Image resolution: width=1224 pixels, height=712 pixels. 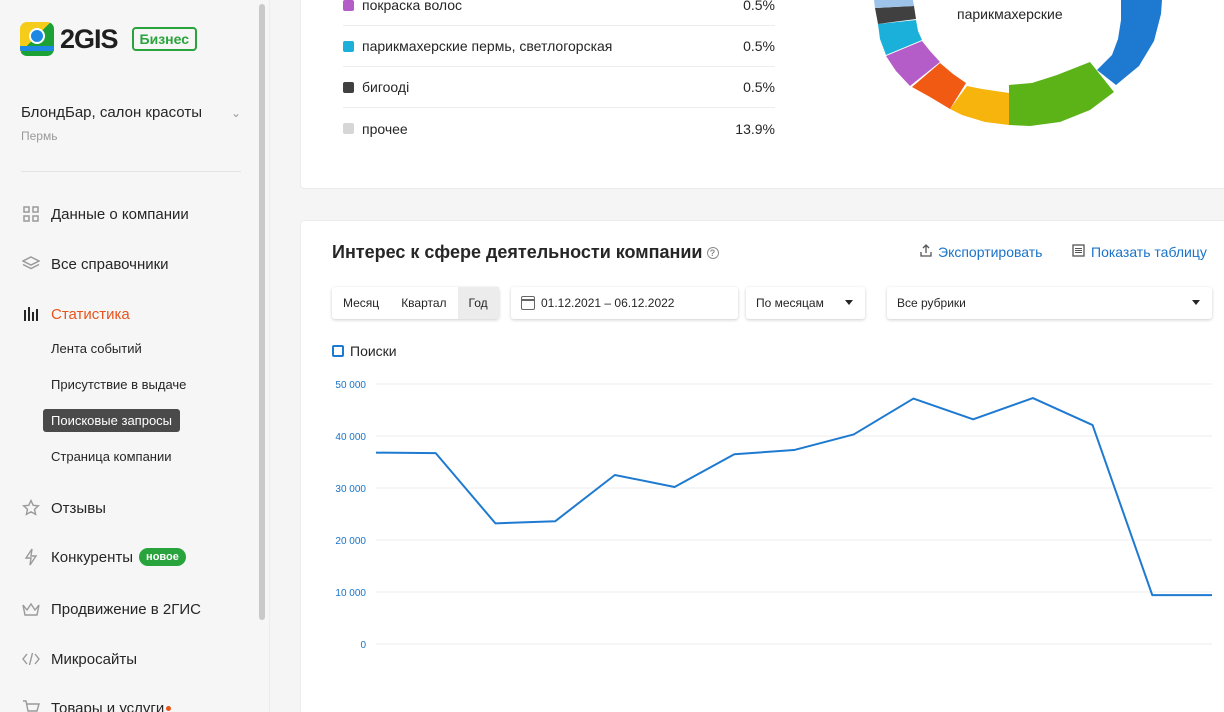 I want to click on series-legend: Поиски, so click(x=364, y=351).